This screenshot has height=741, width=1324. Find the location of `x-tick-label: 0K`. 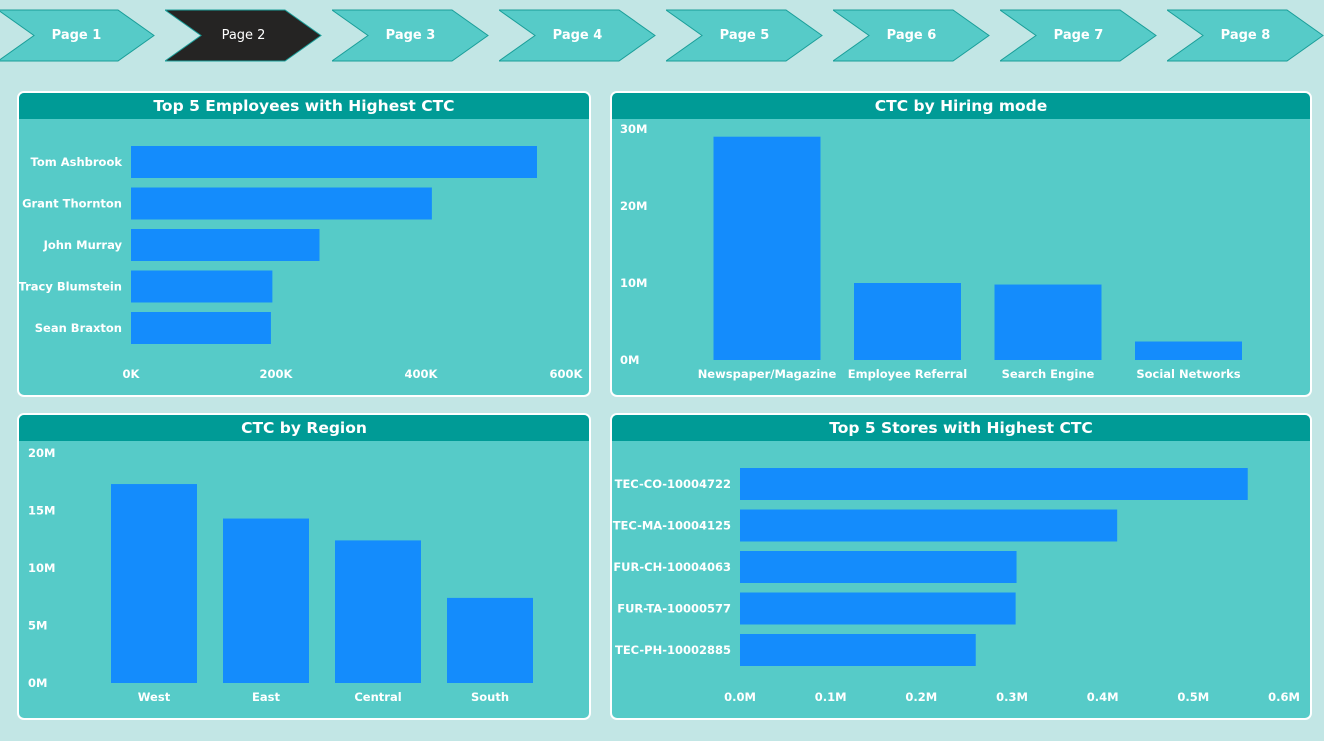

x-tick-label: 0K is located at coordinates (132, 374).